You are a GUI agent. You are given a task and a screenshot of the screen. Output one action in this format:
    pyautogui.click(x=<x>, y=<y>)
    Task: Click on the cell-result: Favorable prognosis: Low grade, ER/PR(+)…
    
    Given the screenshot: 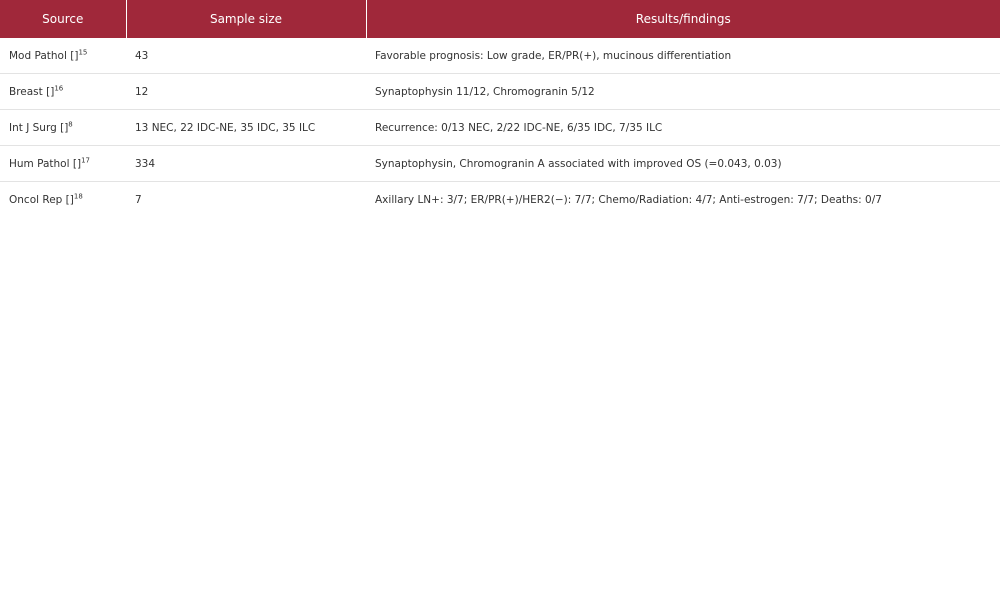 What is the action you would take?
    pyautogui.click(x=683, y=56)
    